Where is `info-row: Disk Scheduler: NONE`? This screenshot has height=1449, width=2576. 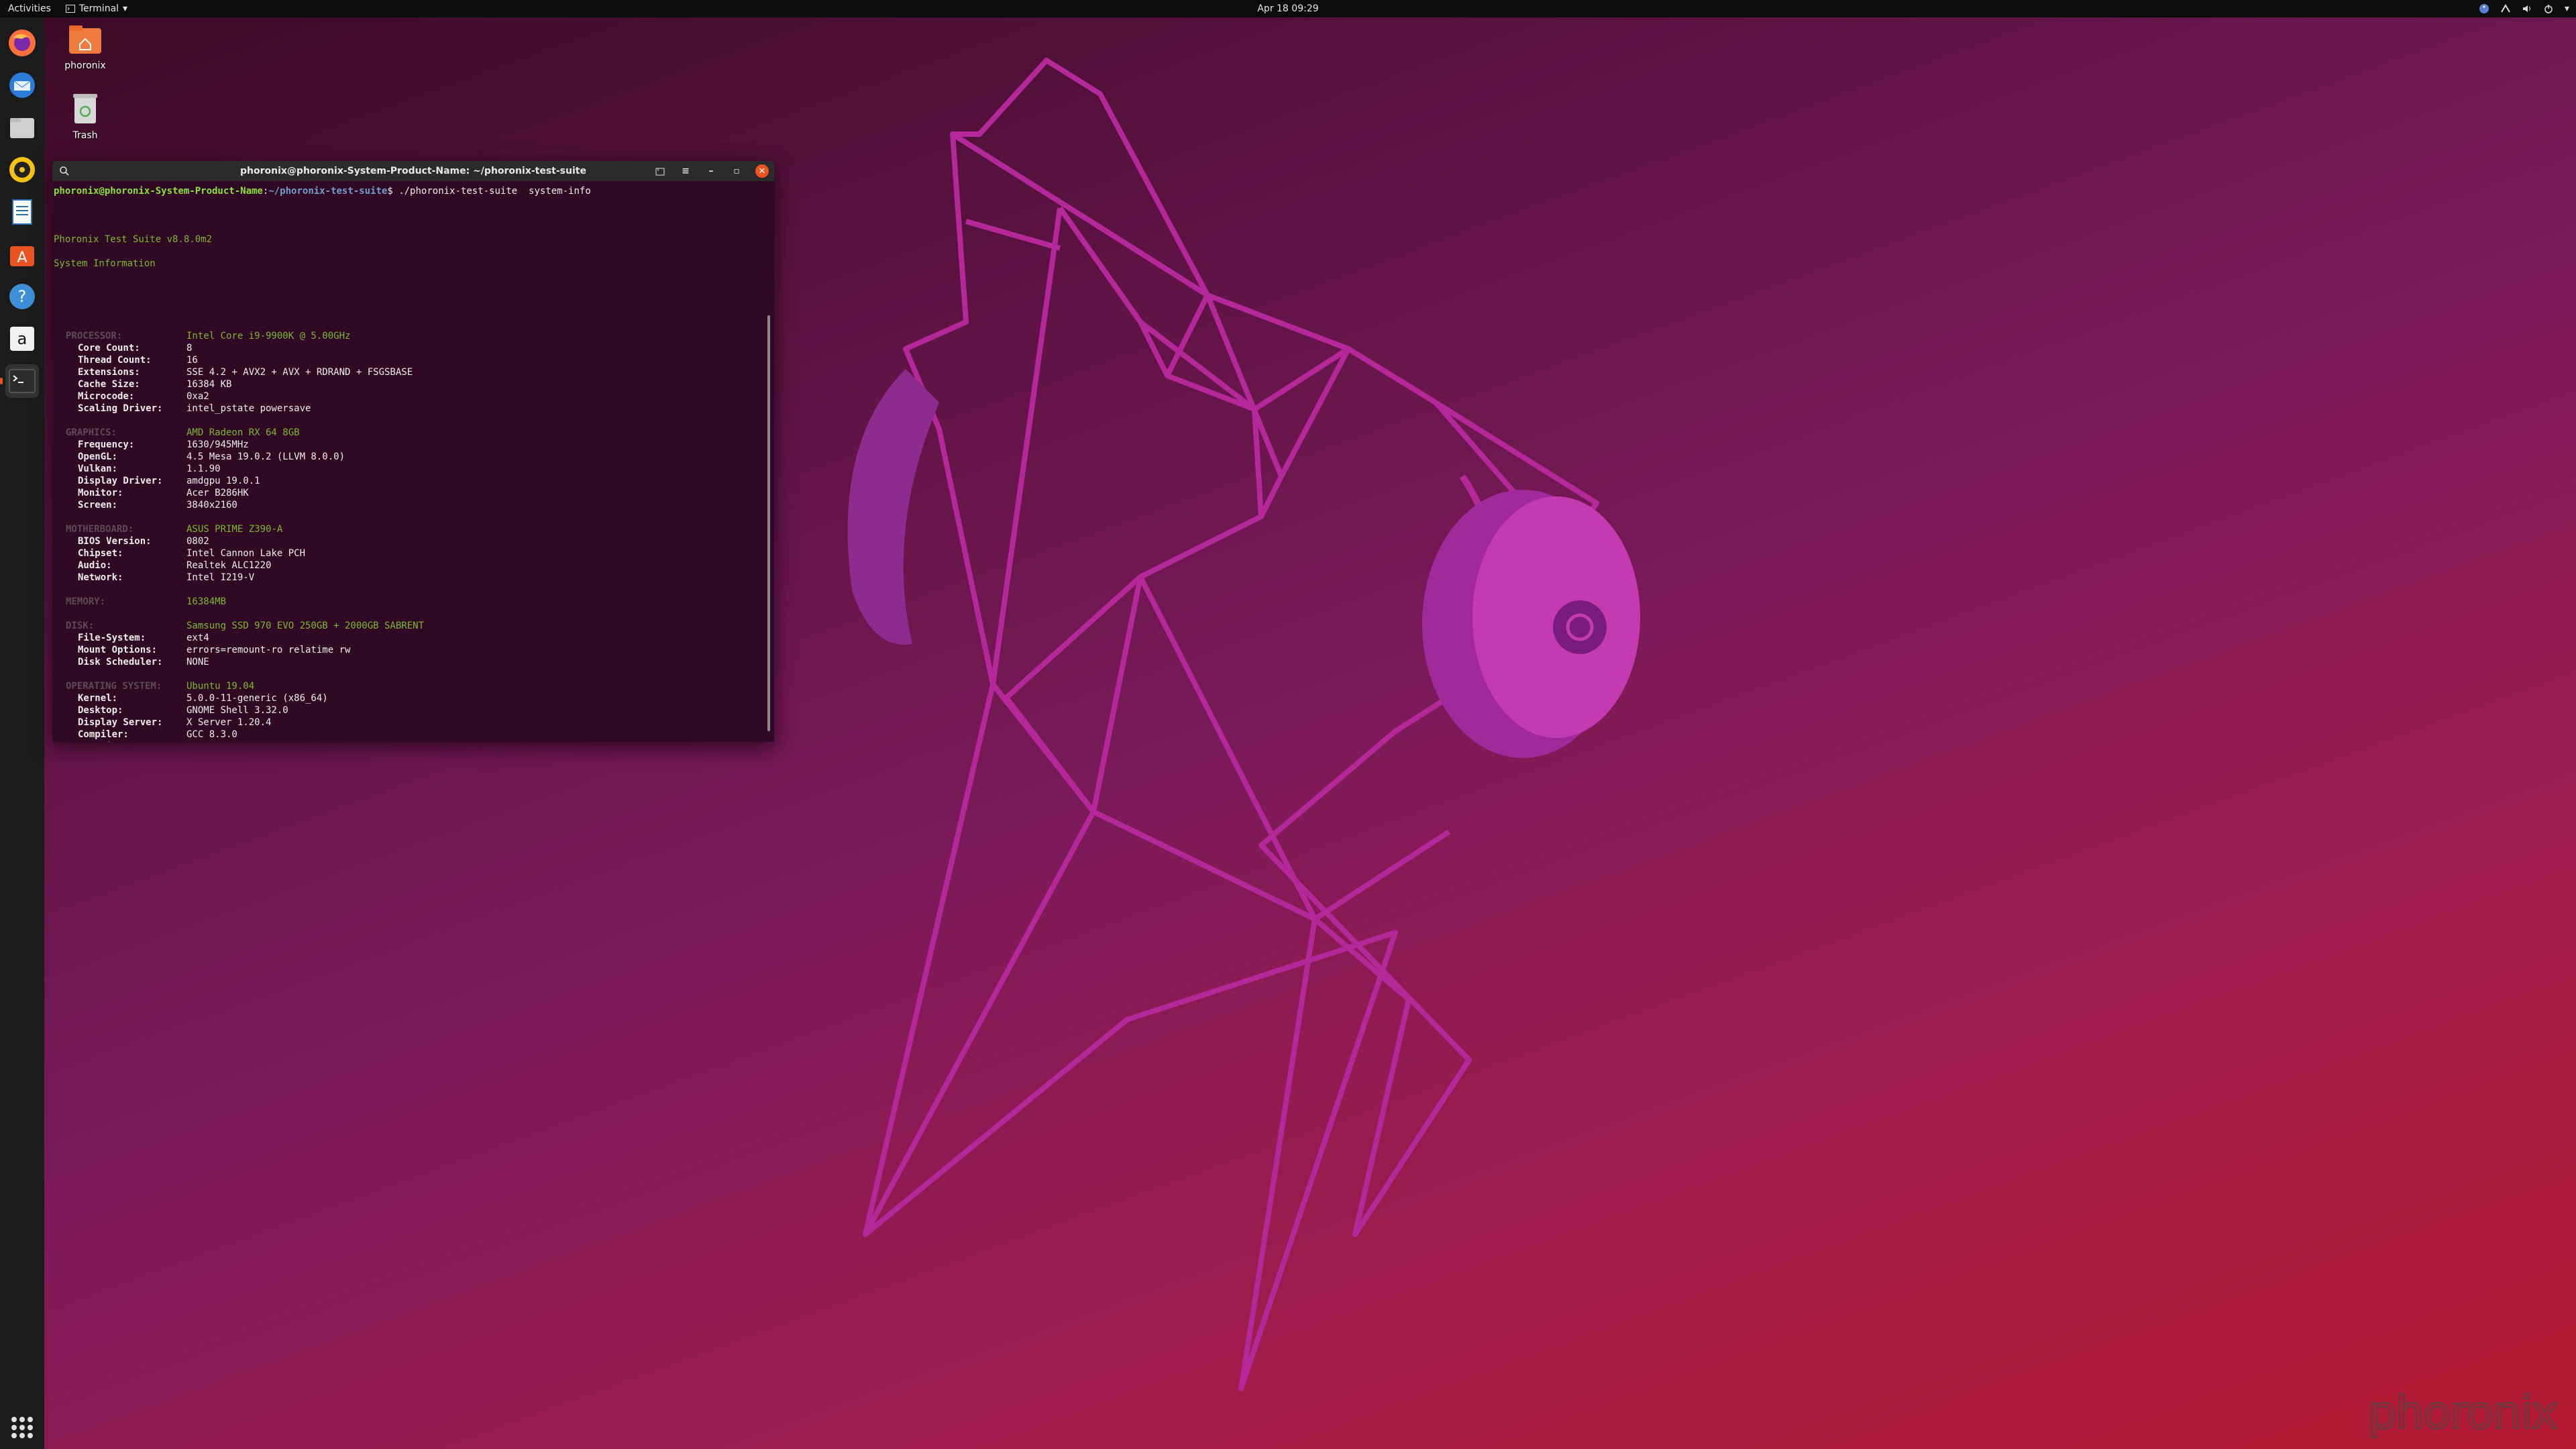 info-row: Disk Scheduler: NONE is located at coordinates (414, 662).